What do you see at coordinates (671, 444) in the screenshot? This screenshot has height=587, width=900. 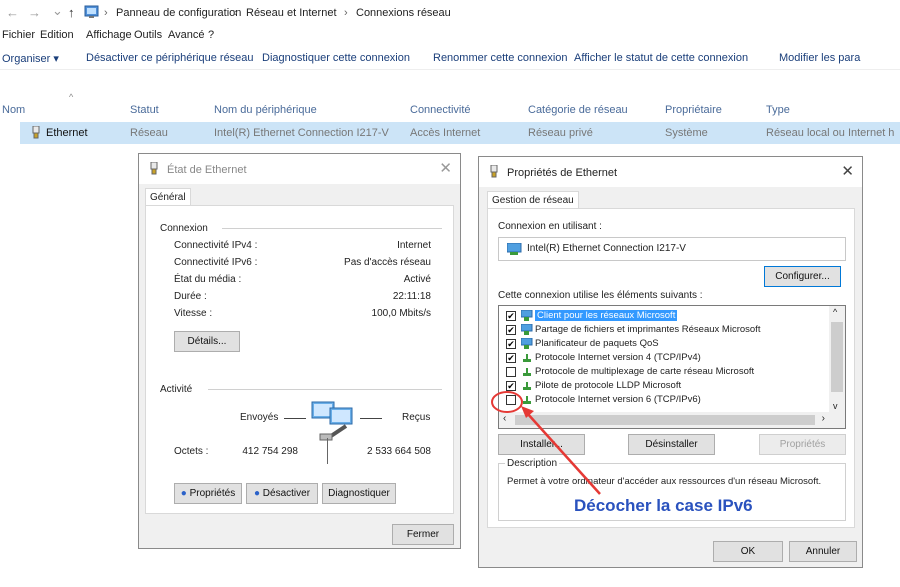 I see `uninstall-button: Désinstaller` at bounding box center [671, 444].